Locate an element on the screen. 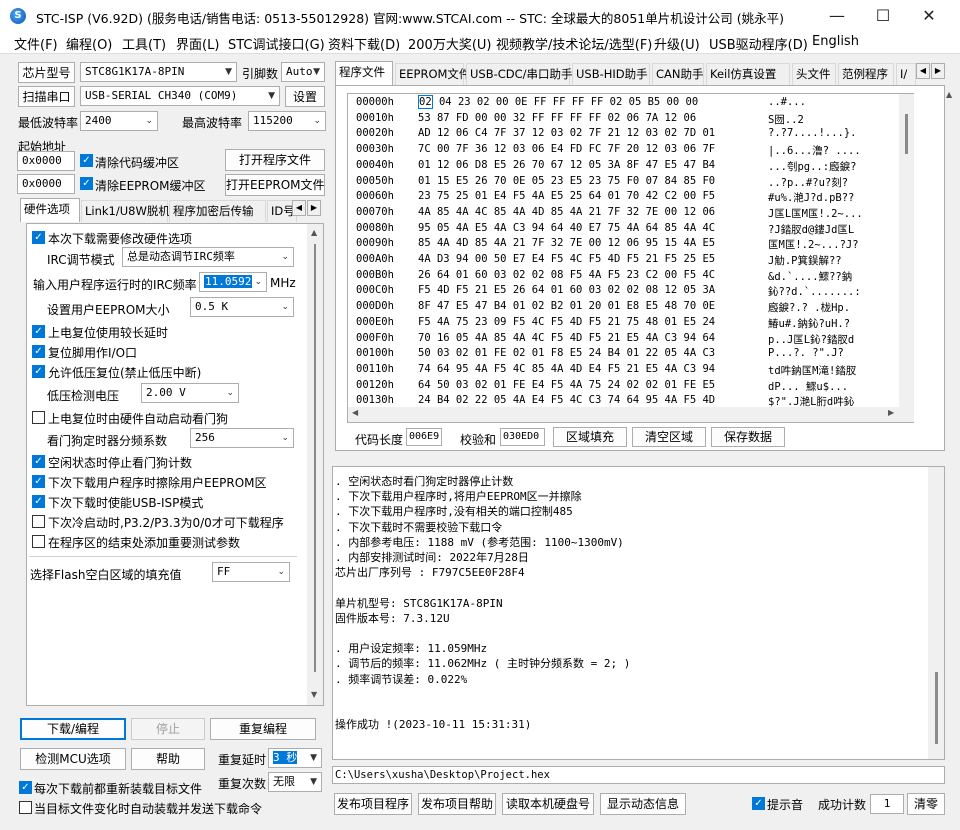 The width and height of the screenshot is (960, 830). sound-checkbox: ✓ is located at coordinates (758, 803).